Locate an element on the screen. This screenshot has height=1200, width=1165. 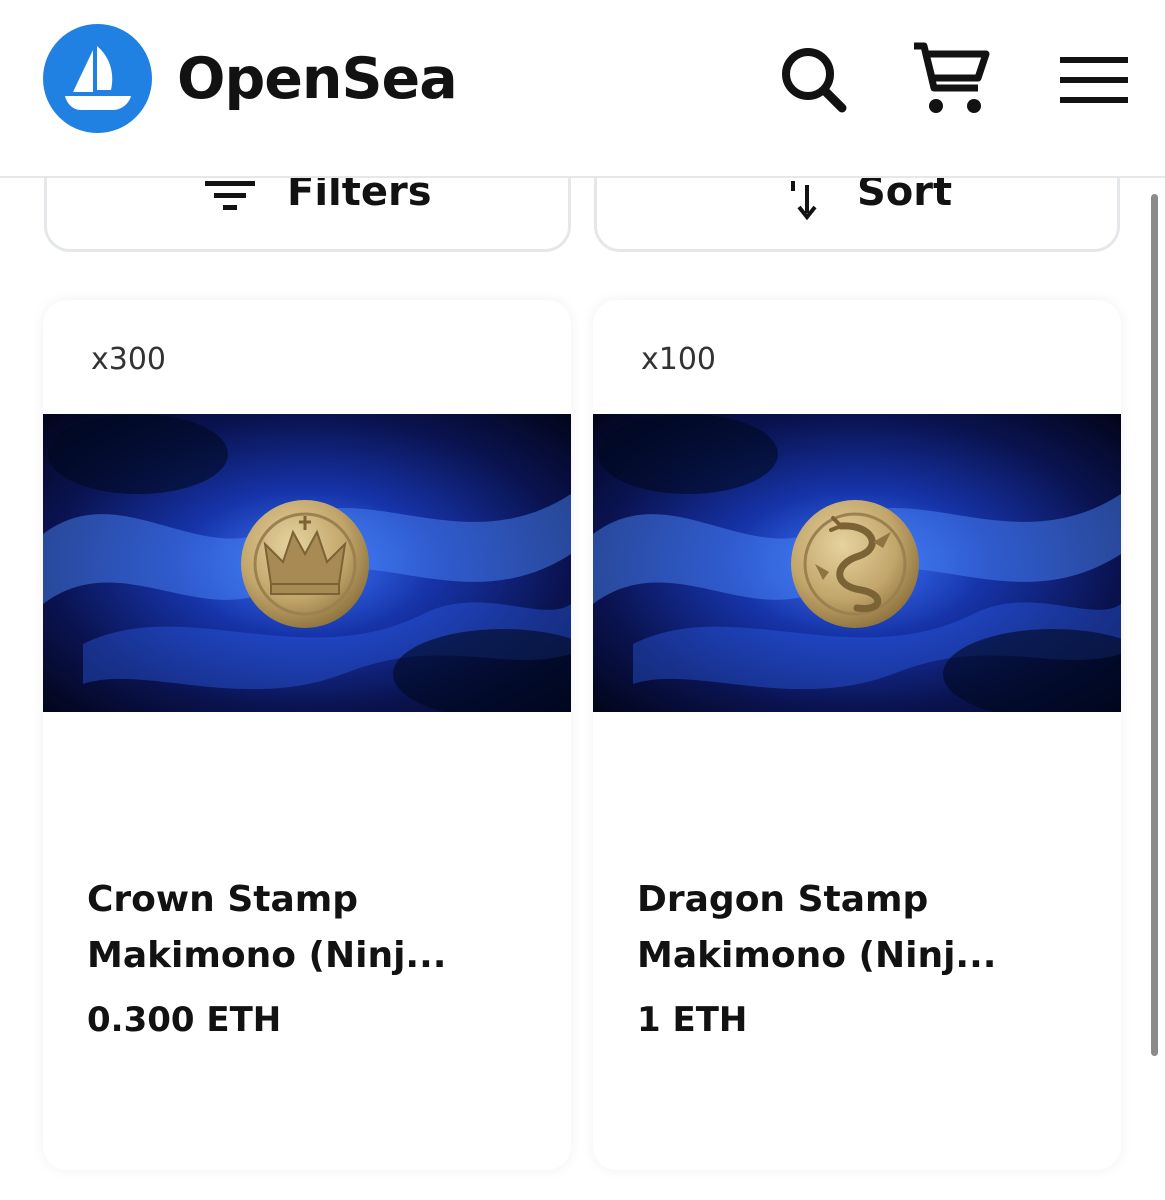
quantity-badge: x100 is located at coordinates (679, 359).